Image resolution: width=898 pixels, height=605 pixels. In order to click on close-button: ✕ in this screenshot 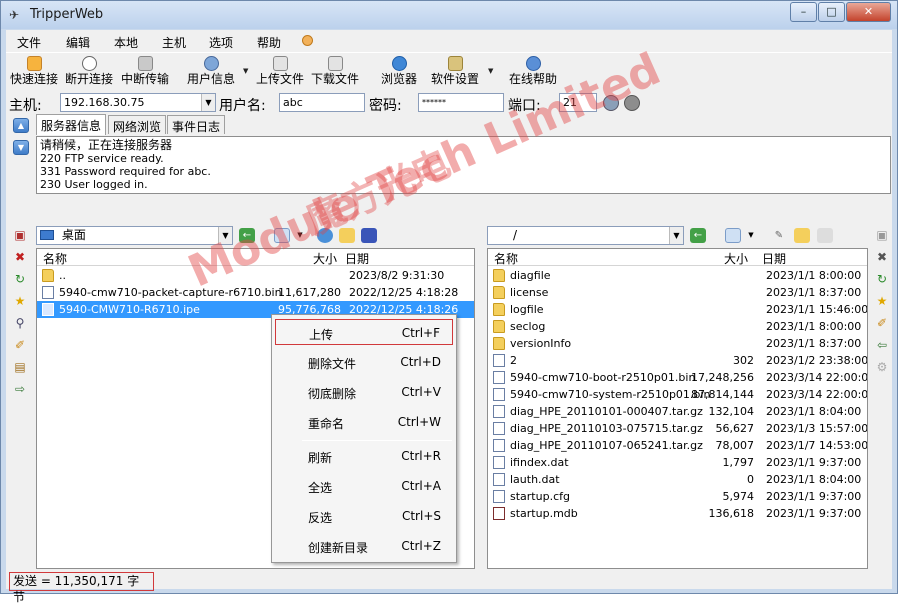, I will do `click(868, 12)`.